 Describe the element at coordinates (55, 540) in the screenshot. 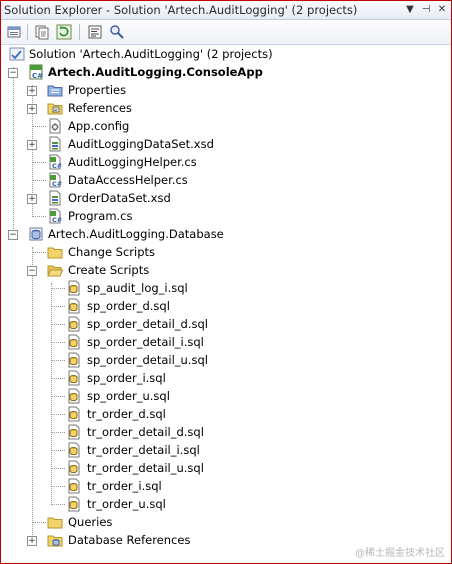

I see `database-references-icon` at that location.